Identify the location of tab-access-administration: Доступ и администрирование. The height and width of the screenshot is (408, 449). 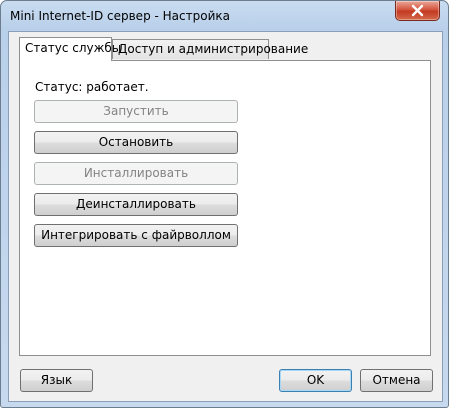
(210, 49).